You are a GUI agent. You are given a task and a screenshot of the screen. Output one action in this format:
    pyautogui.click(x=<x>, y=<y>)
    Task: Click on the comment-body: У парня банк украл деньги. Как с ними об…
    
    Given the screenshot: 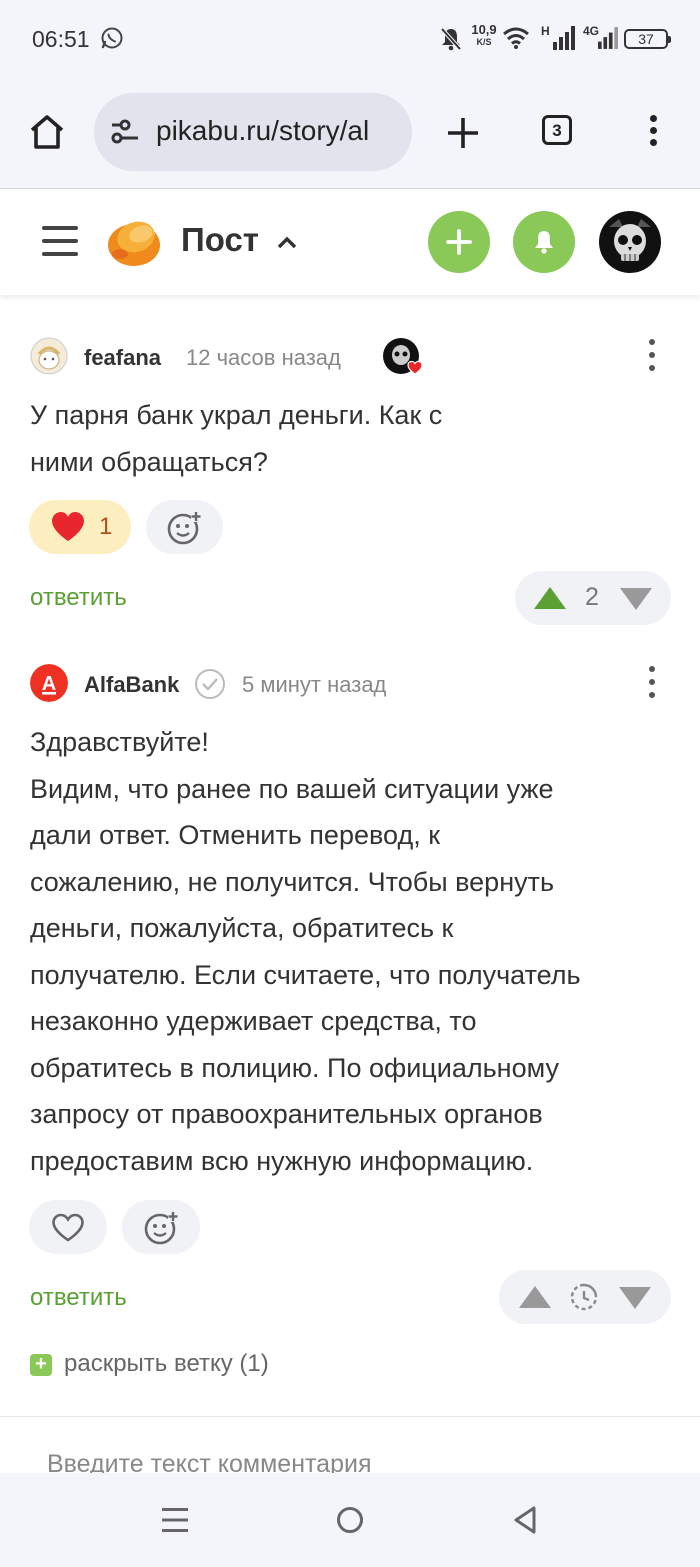 What is the action you would take?
    pyautogui.click(x=355, y=438)
    